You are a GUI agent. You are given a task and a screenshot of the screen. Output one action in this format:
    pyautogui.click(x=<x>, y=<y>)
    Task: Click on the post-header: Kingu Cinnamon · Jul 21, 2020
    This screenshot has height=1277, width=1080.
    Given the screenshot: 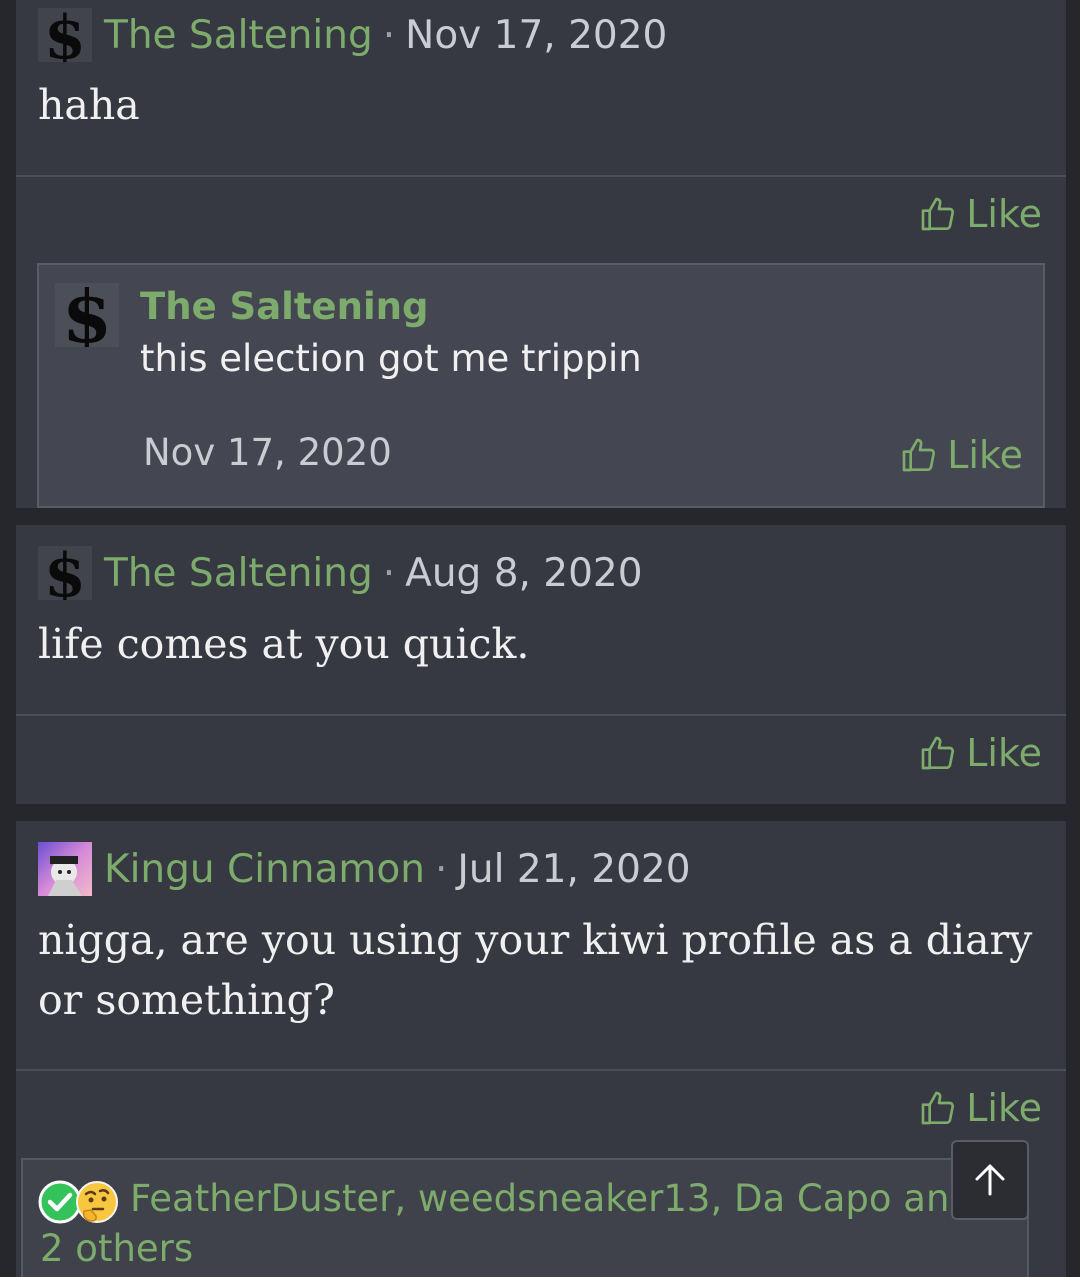 What is the action you would take?
    pyautogui.click(x=364, y=869)
    